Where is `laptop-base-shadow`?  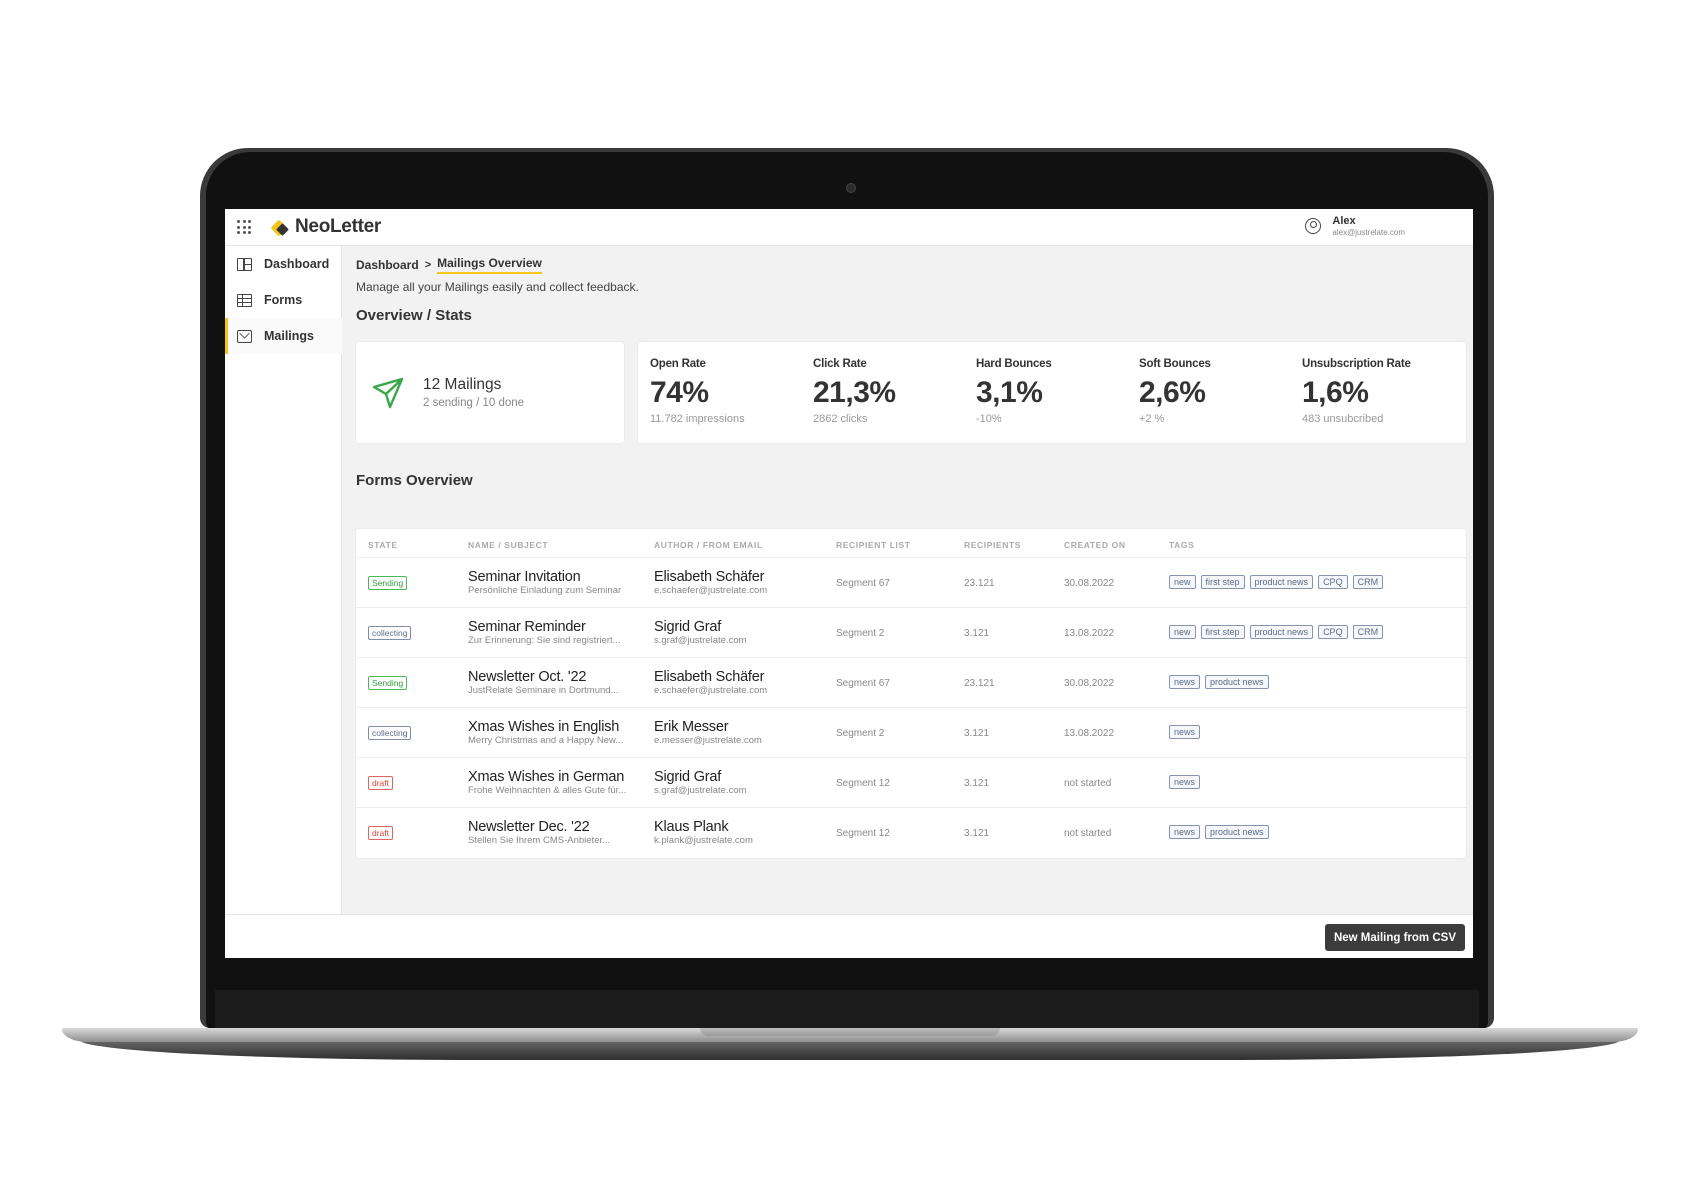
laptop-base-shadow is located at coordinates (850, 1050).